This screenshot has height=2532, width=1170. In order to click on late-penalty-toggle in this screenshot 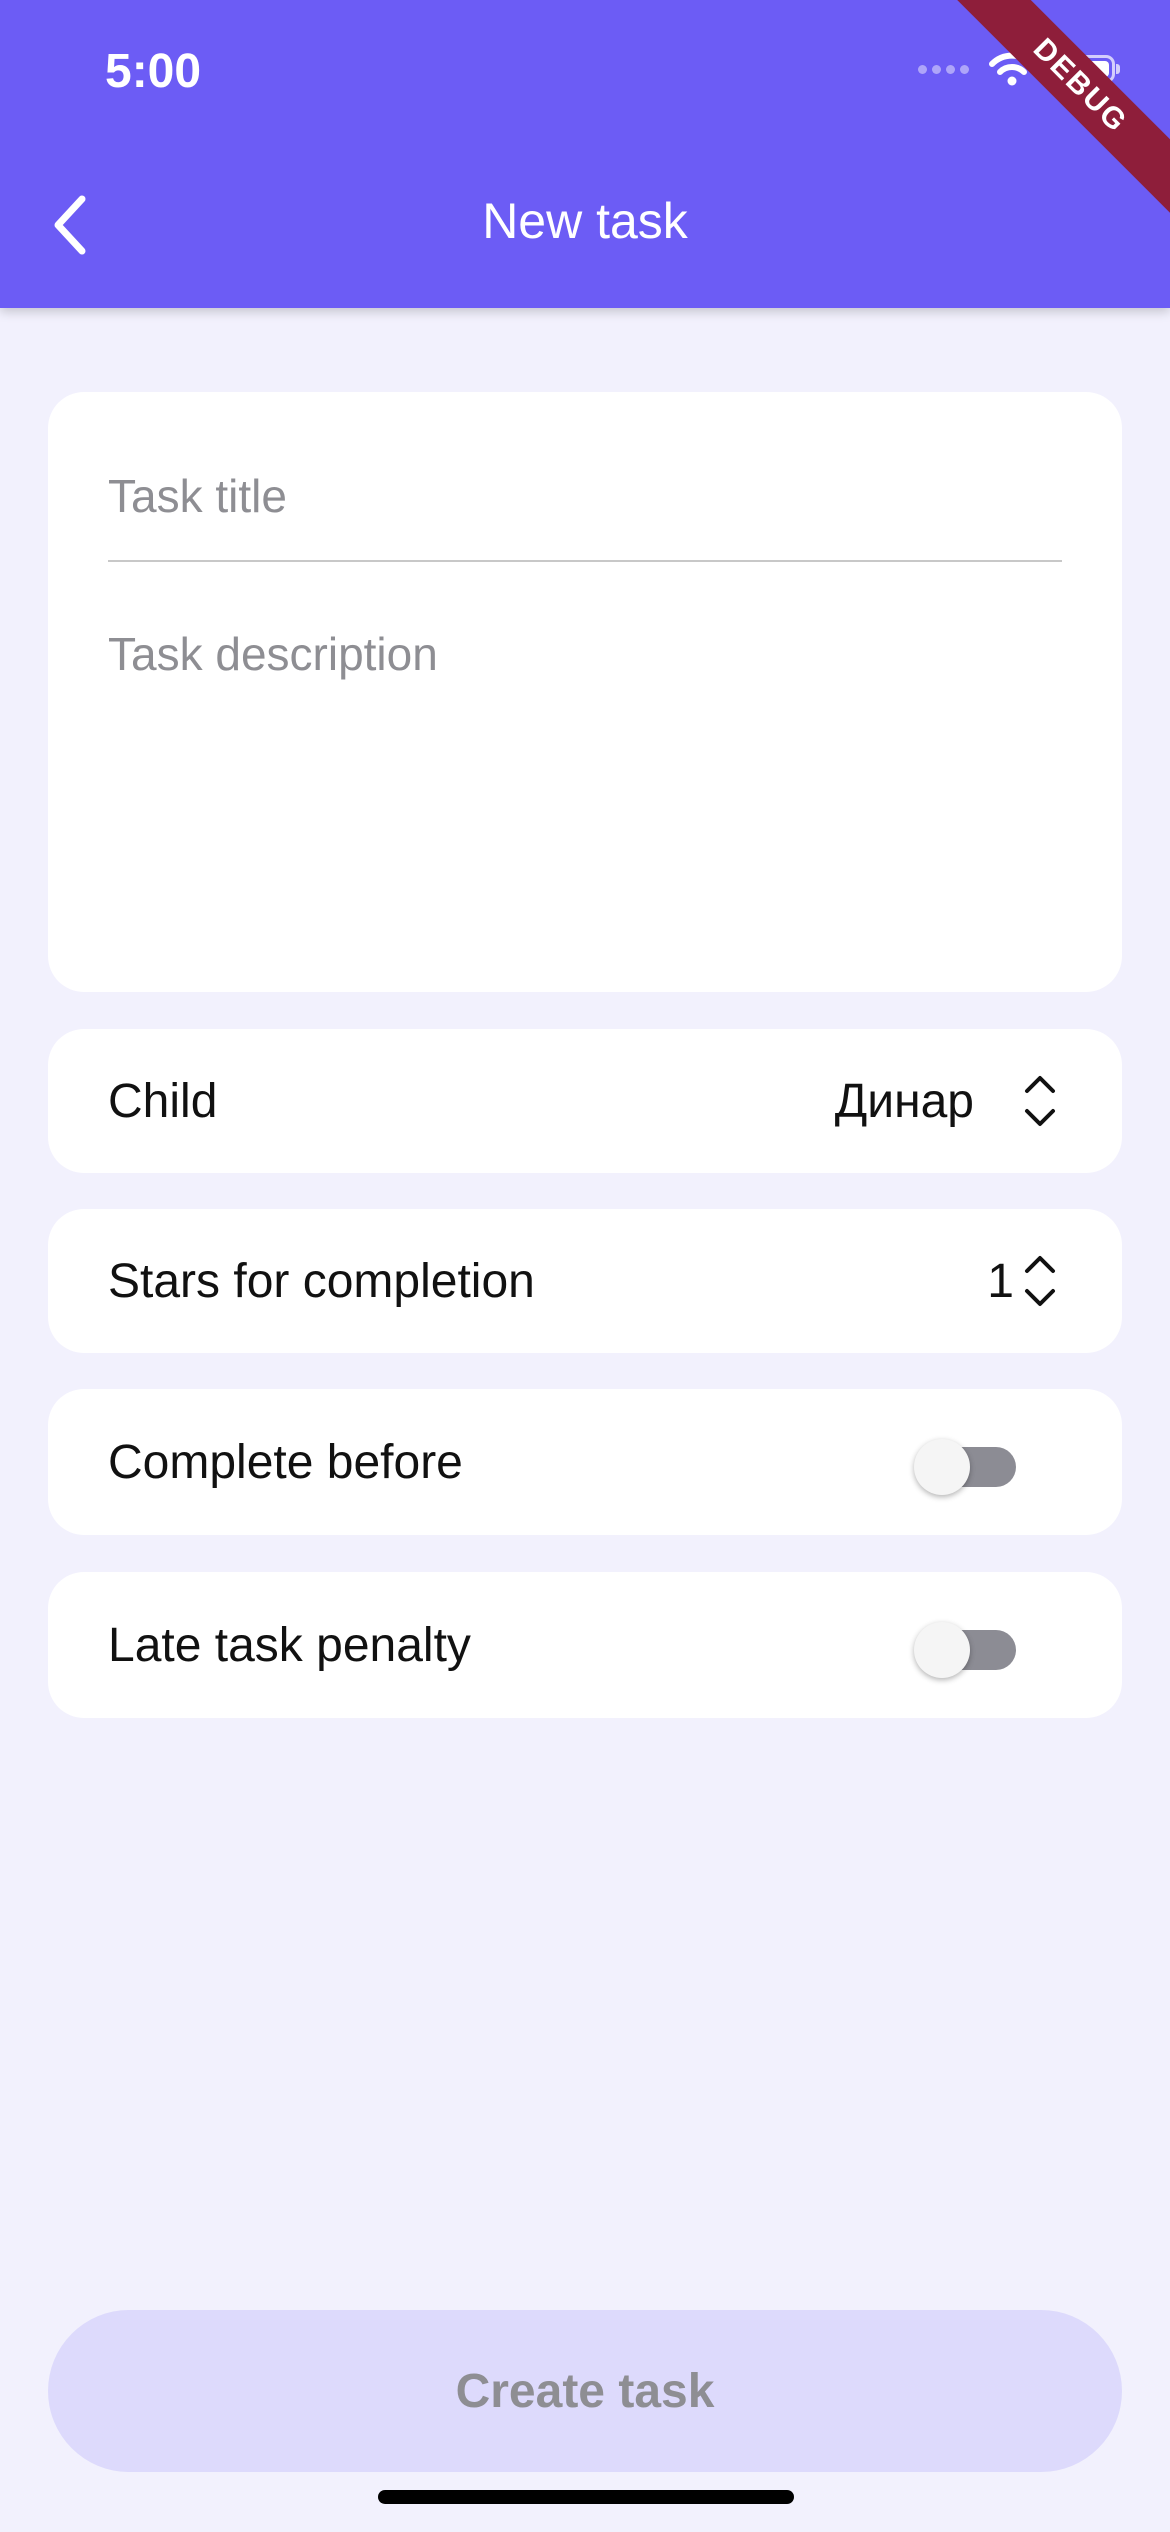, I will do `click(968, 1649)`.